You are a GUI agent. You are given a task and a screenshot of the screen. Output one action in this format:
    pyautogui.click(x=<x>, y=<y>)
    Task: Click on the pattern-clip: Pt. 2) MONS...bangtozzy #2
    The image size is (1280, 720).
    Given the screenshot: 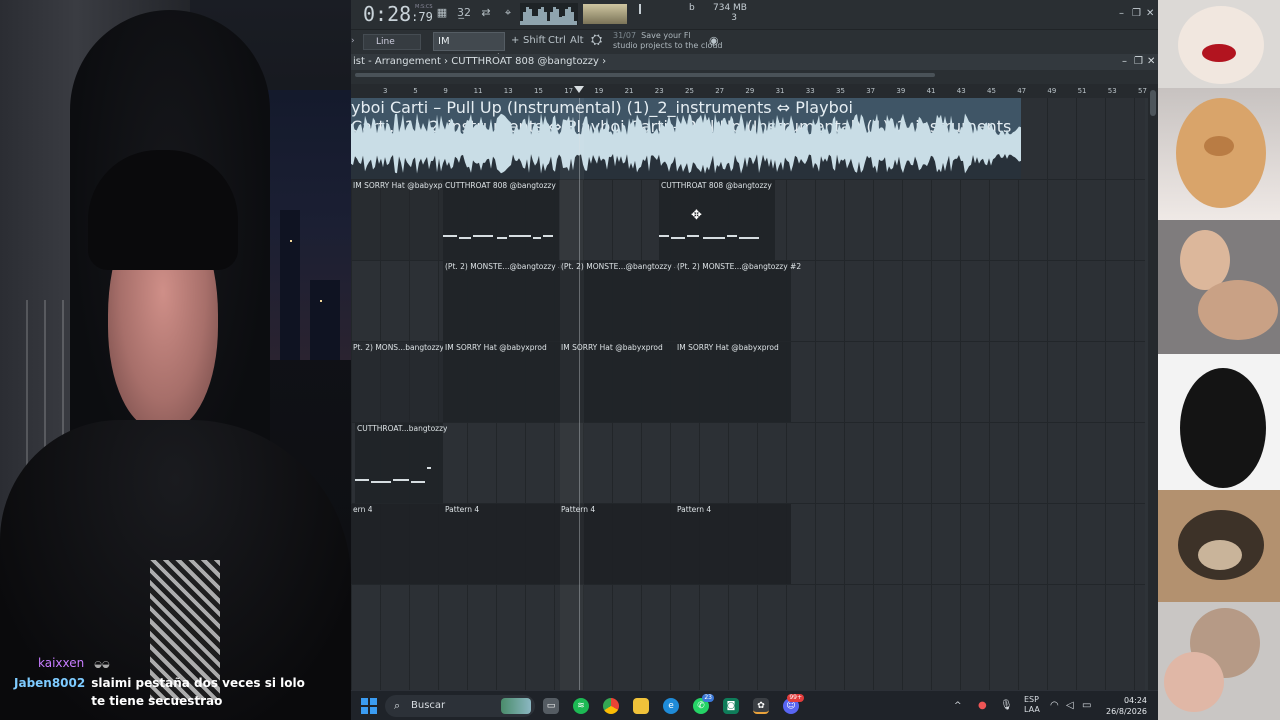 What is the action you would take?
    pyautogui.click(x=404, y=382)
    